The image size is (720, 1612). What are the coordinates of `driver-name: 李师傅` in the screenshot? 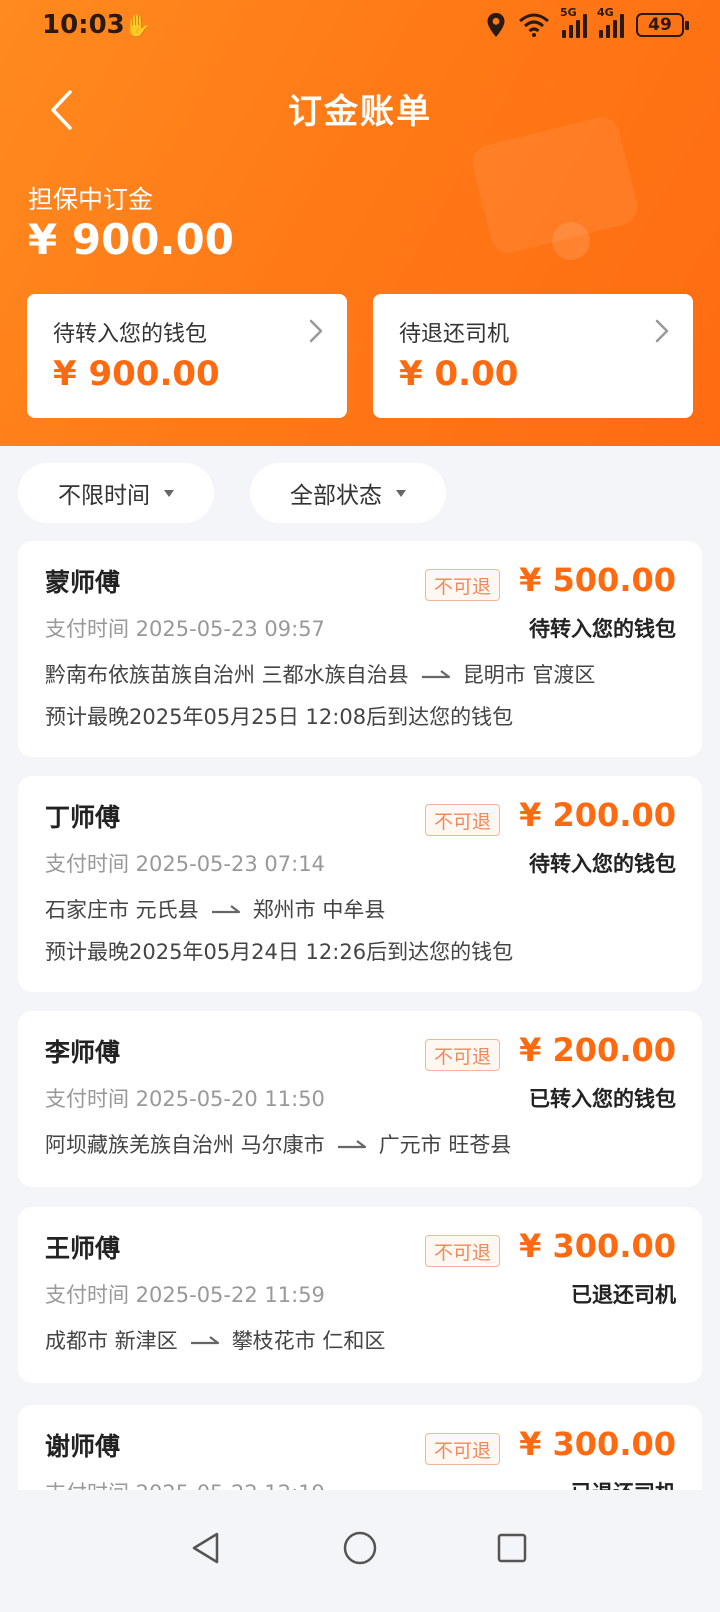 It's located at (83, 1052).